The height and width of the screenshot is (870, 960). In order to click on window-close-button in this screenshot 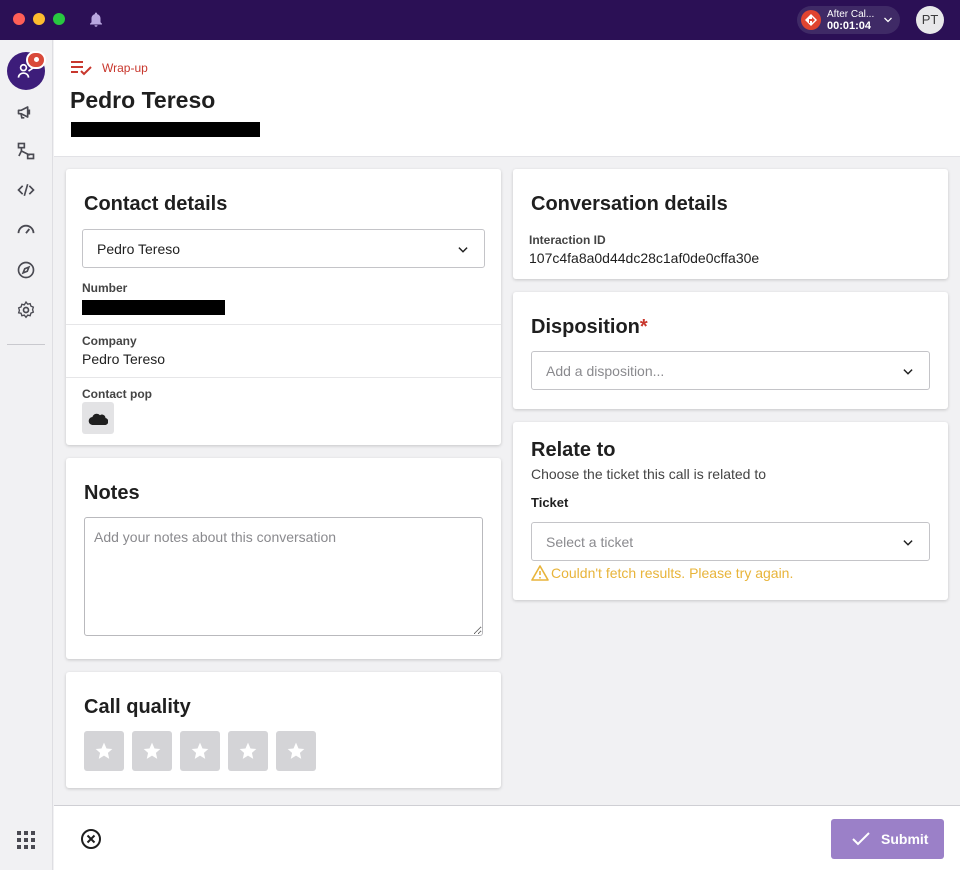, I will do `click(19, 19)`.